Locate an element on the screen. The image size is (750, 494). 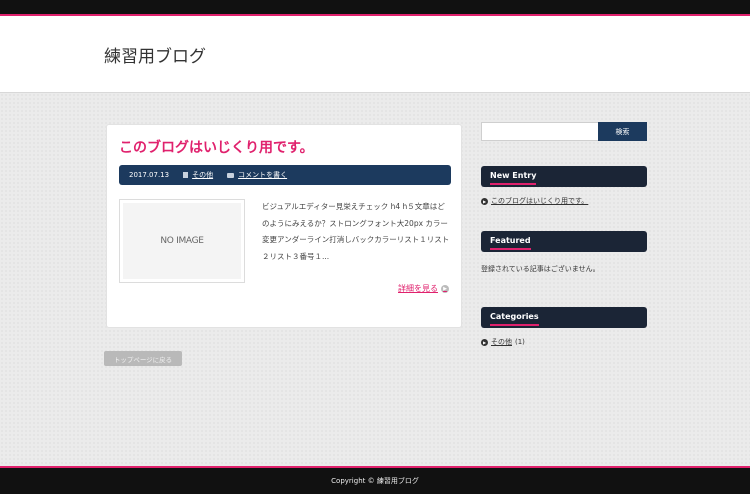
post-category: その他 is located at coordinates (198, 175).